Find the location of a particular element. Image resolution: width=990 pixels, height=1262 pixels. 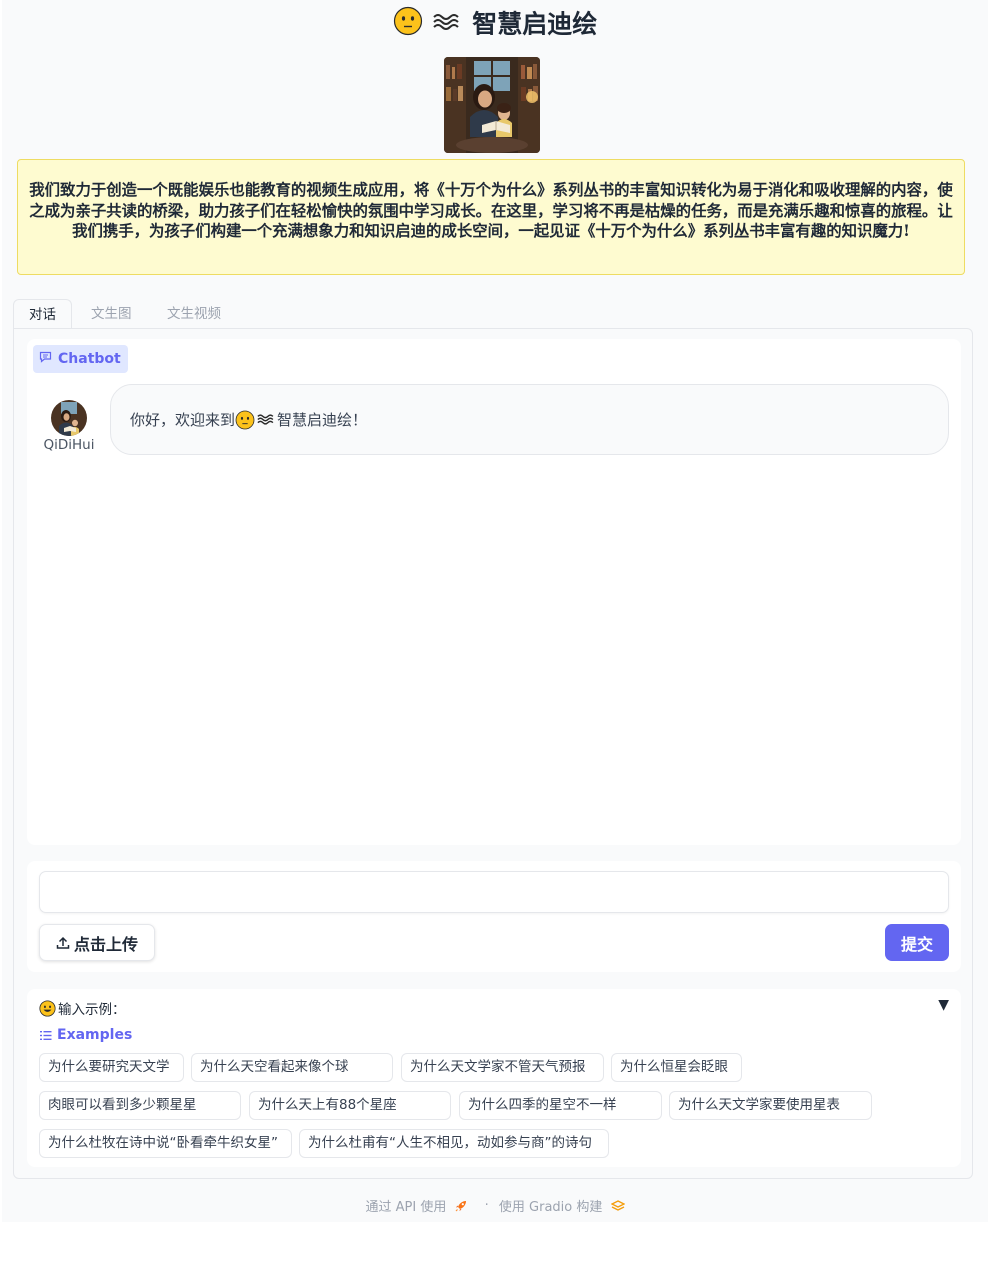

example-button: 为什么恒星会眨眼 is located at coordinates (676, 1067).